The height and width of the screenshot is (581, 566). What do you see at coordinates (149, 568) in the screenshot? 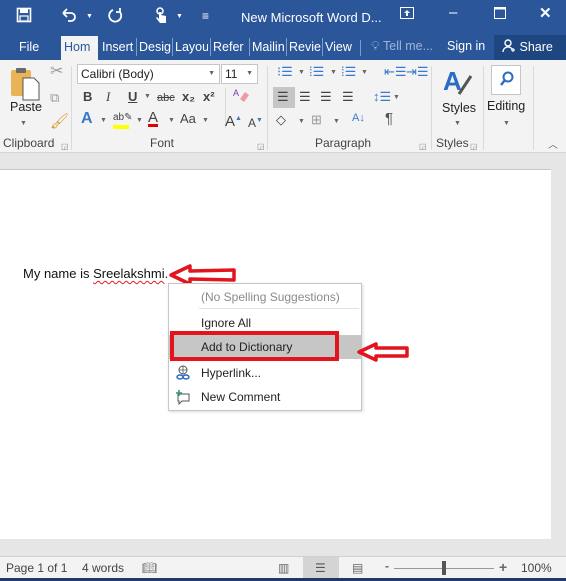
I see `proofing-icon: 📖︎` at bounding box center [149, 568].